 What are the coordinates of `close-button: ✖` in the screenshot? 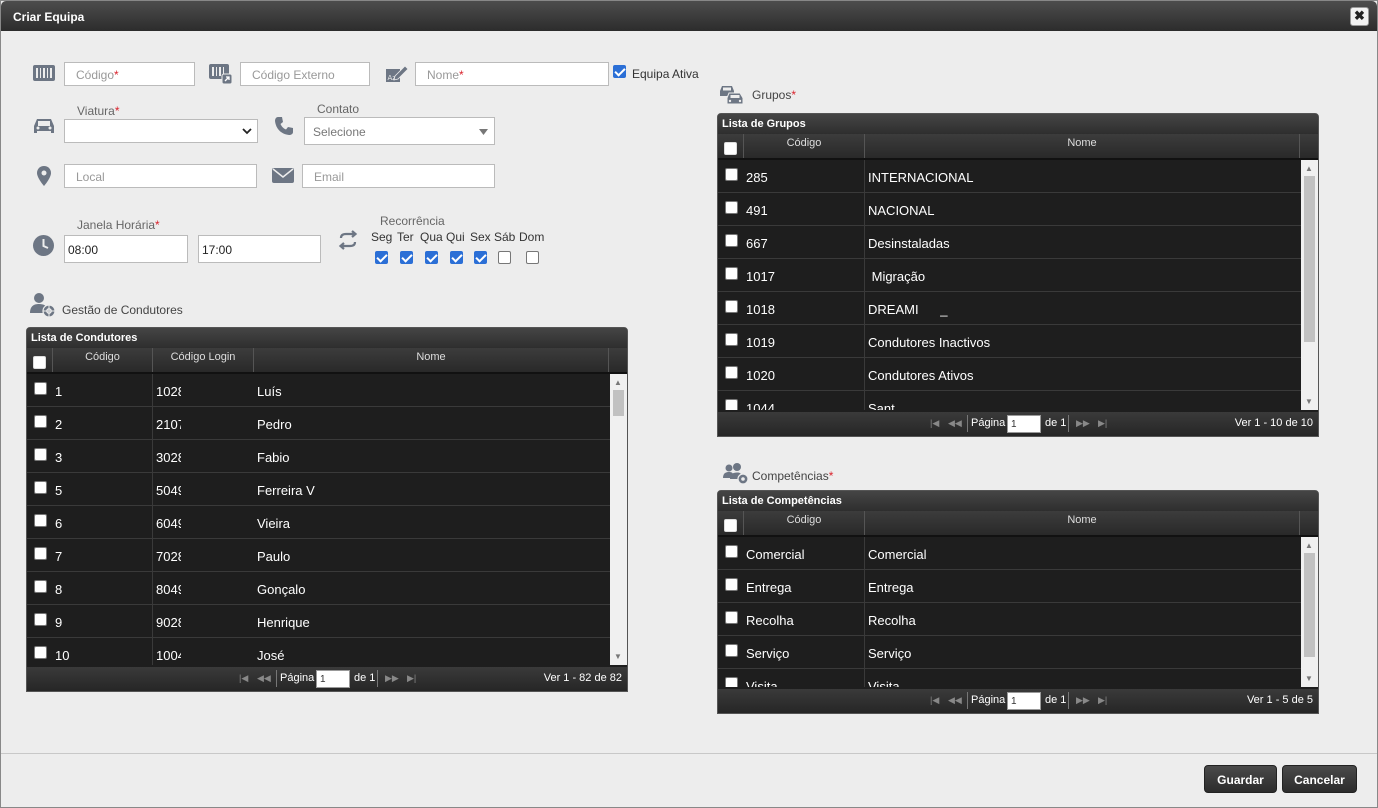 It's located at (1359, 16).